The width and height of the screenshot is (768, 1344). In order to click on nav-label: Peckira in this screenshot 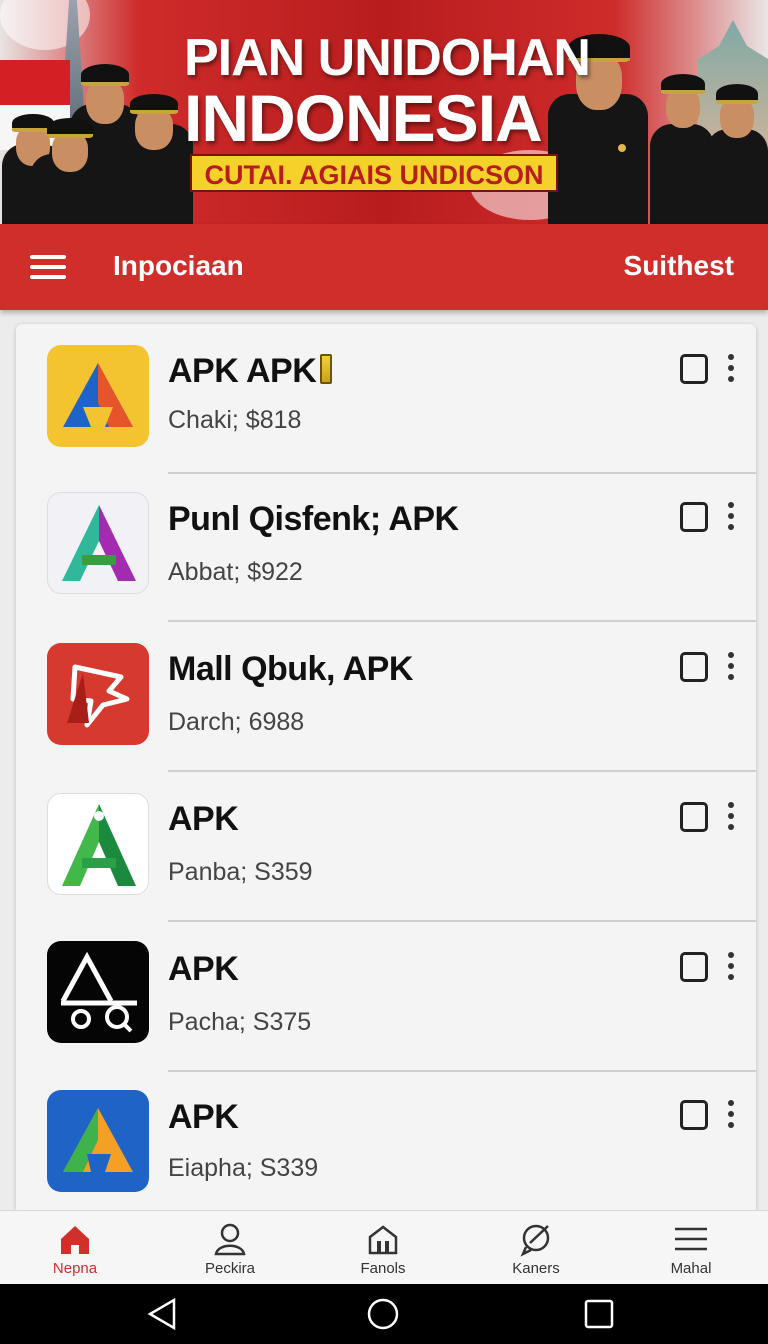, I will do `click(230, 1268)`.